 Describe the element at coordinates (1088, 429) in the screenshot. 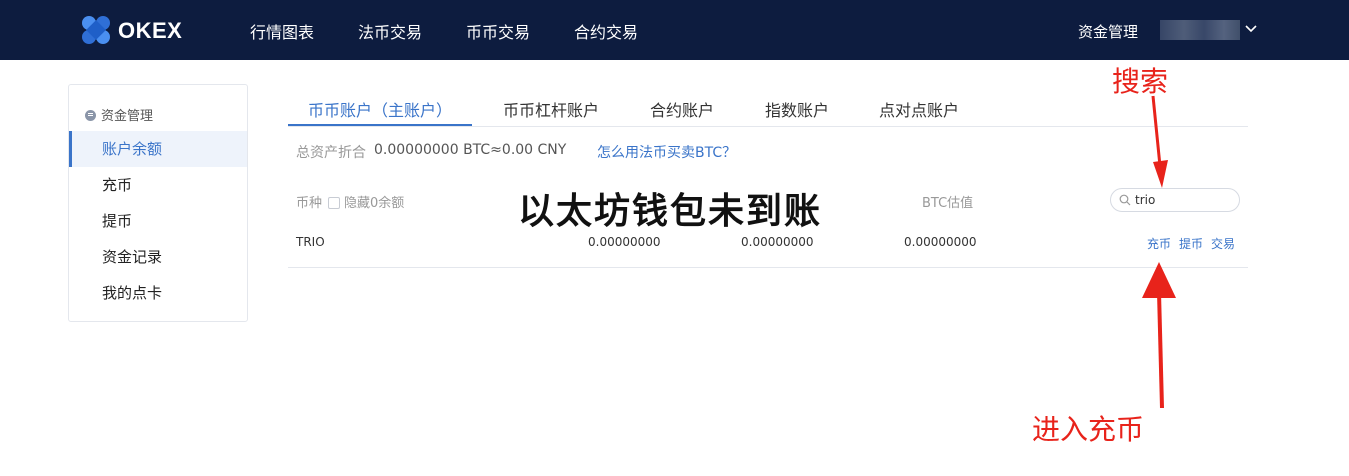

I see `annotation-enter-deposit: 进入充币` at that location.